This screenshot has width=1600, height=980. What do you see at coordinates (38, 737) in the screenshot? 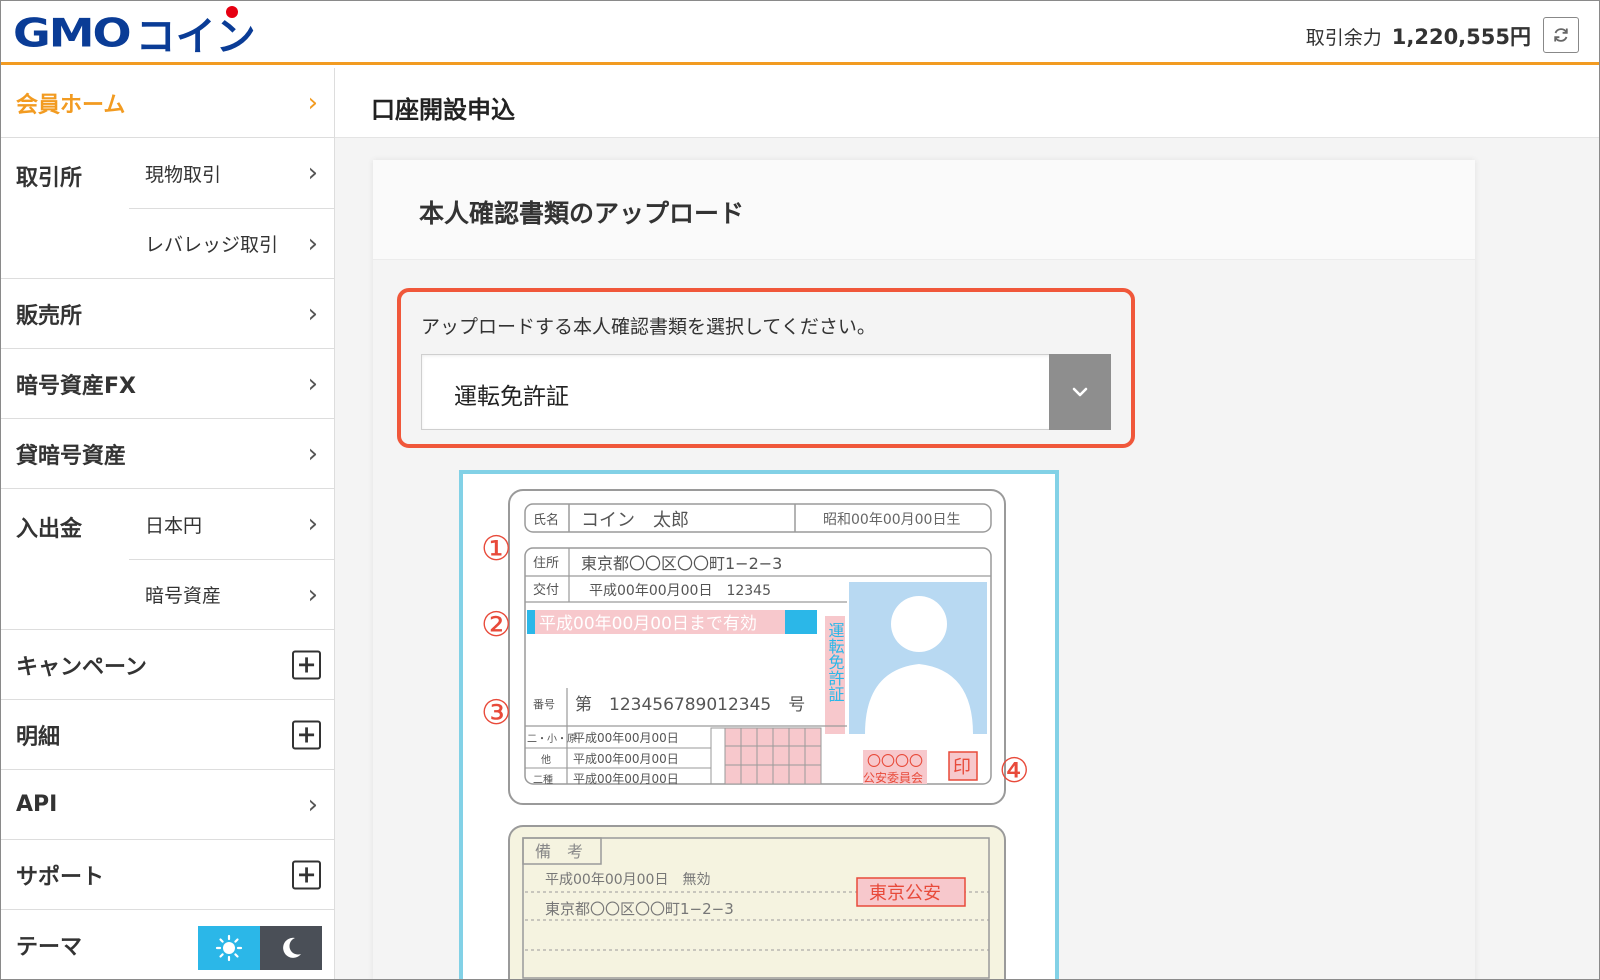
I see `sidebar-item-label: 明細` at bounding box center [38, 737].